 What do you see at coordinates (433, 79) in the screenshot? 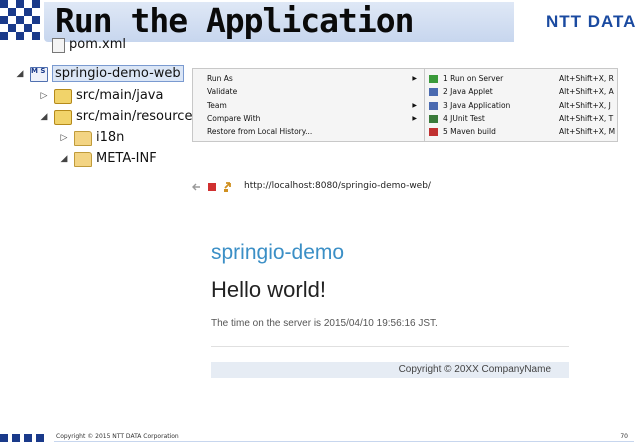
I see `server-run-icon` at bounding box center [433, 79].